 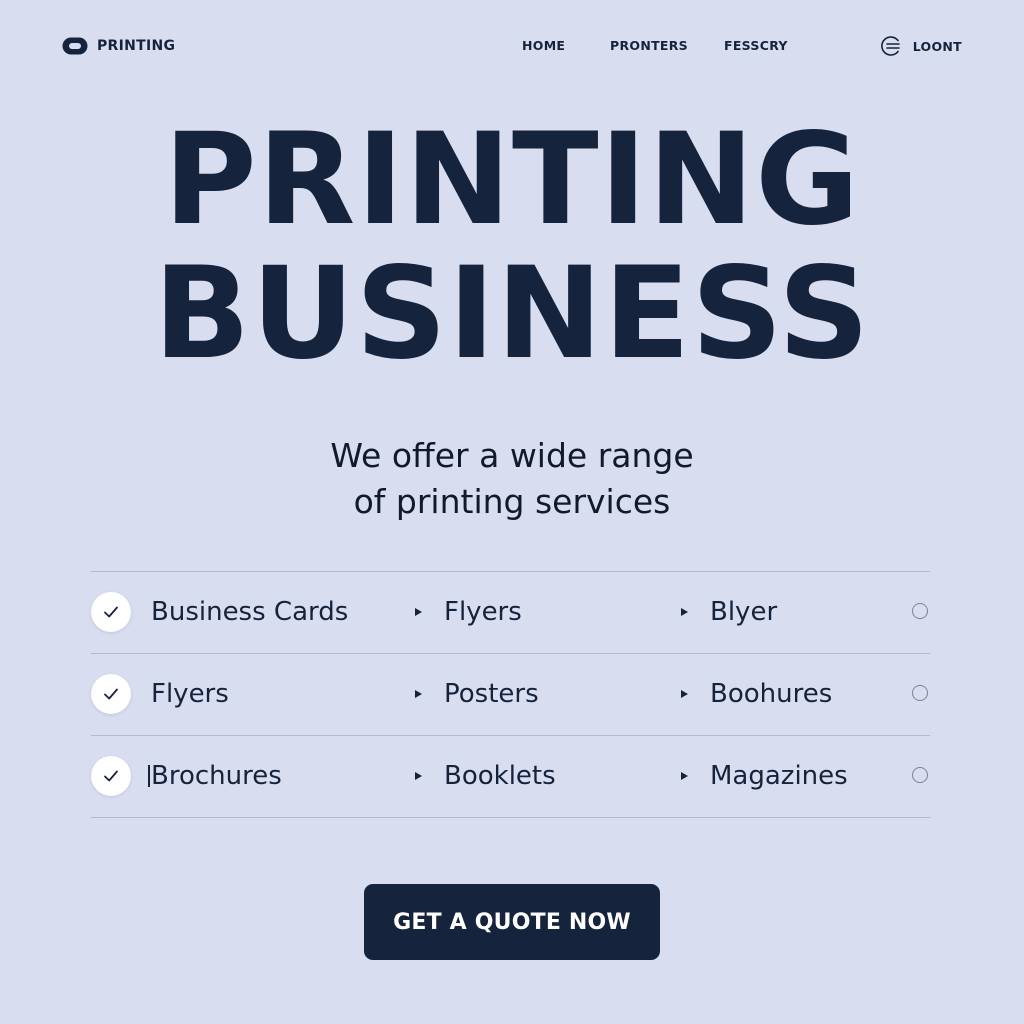 What do you see at coordinates (779, 776) in the screenshot?
I see `service-item: Magazines` at bounding box center [779, 776].